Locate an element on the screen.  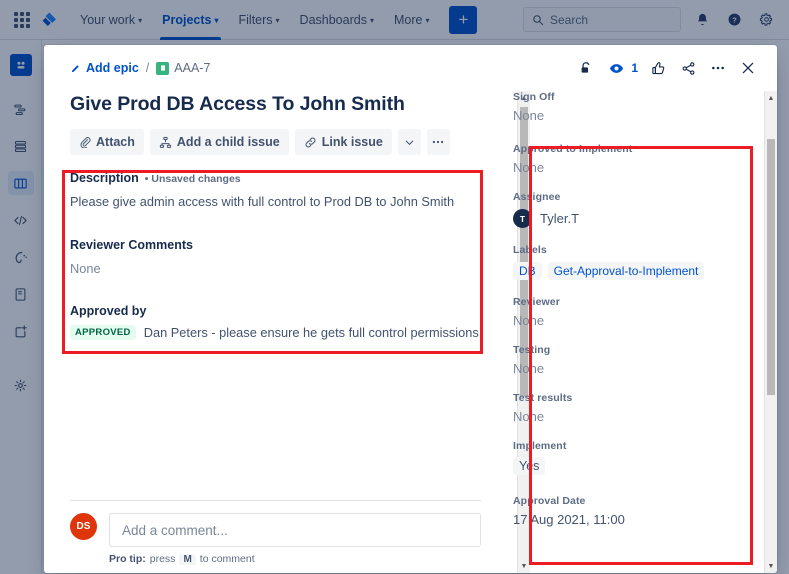
field-label: Approval Date is located at coordinates (549, 501).